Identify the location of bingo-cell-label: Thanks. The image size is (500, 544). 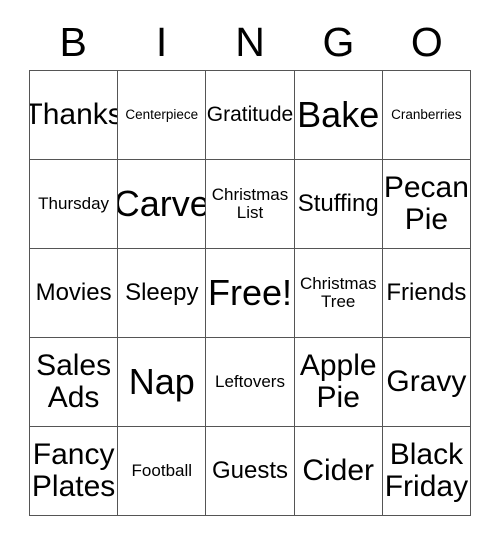
(74, 114).